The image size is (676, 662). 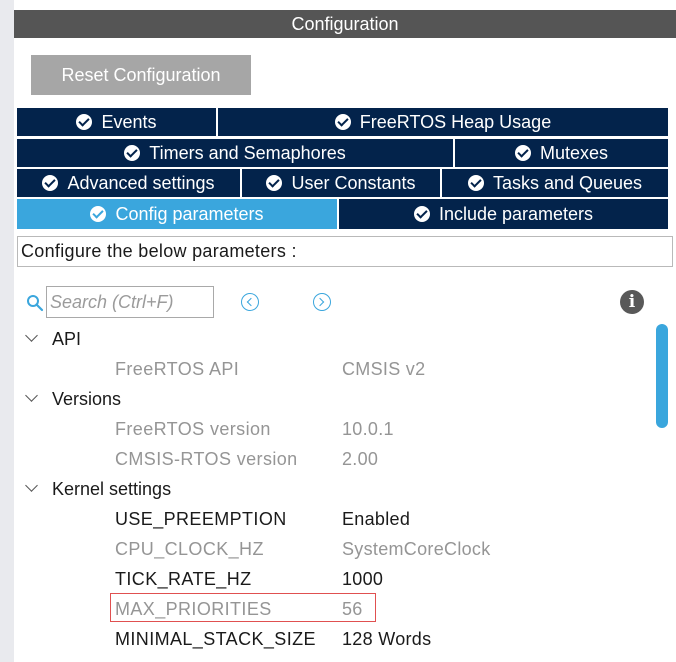 What do you see at coordinates (193, 609) in the screenshot?
I see `param-name: MAX_PRIORITIES` at bounding box center [193, 609].